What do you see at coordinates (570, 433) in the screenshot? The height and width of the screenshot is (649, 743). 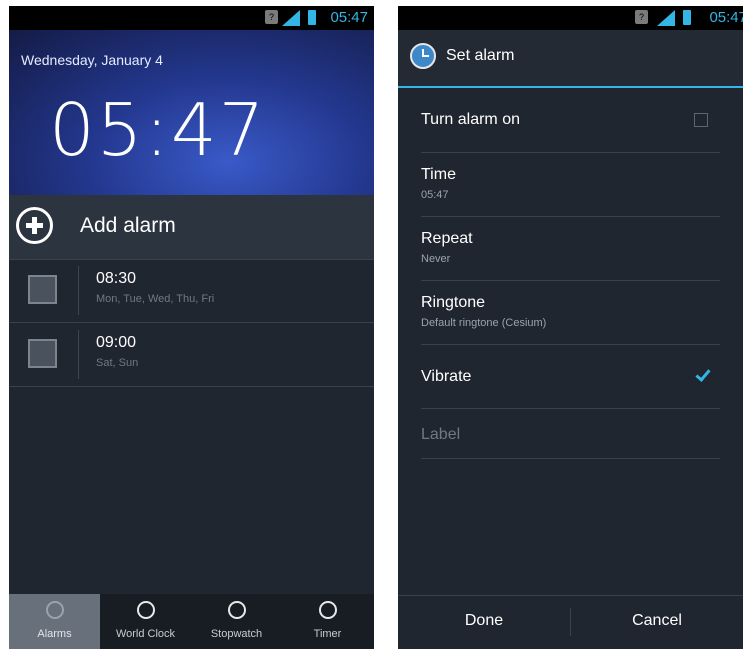 I see `label-field: Label` at bounding box center [570, 433].